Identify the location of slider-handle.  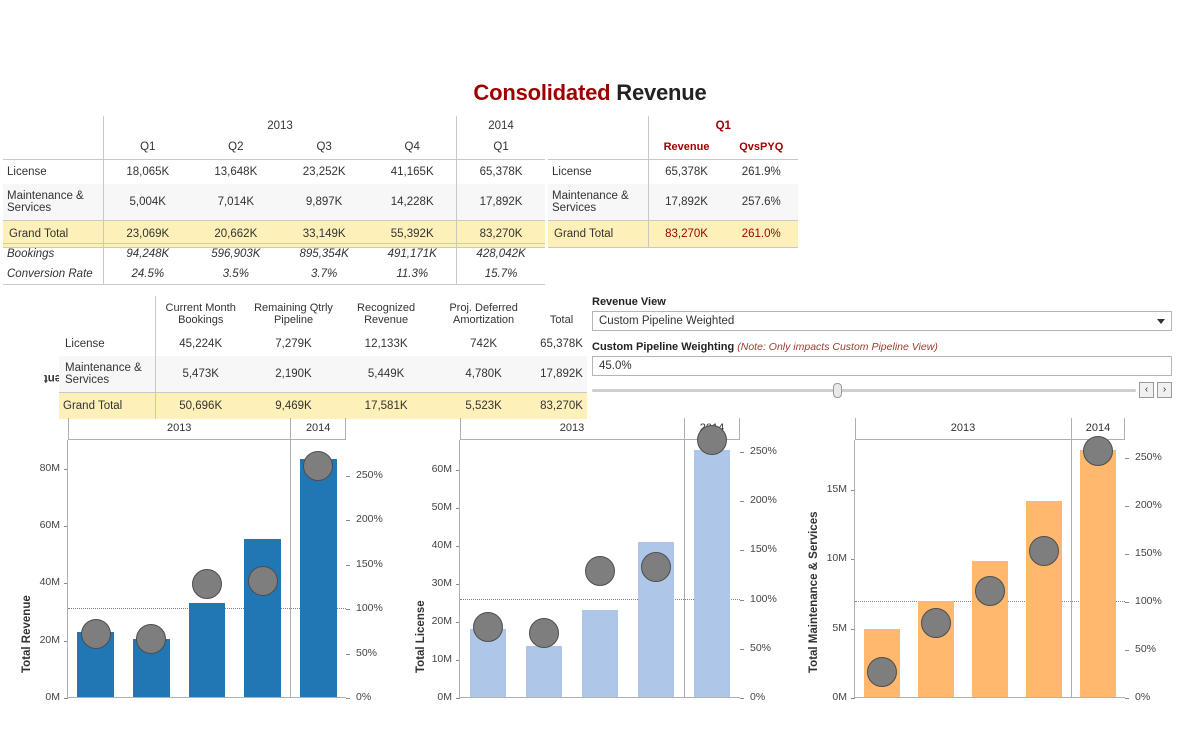
(837, 390).